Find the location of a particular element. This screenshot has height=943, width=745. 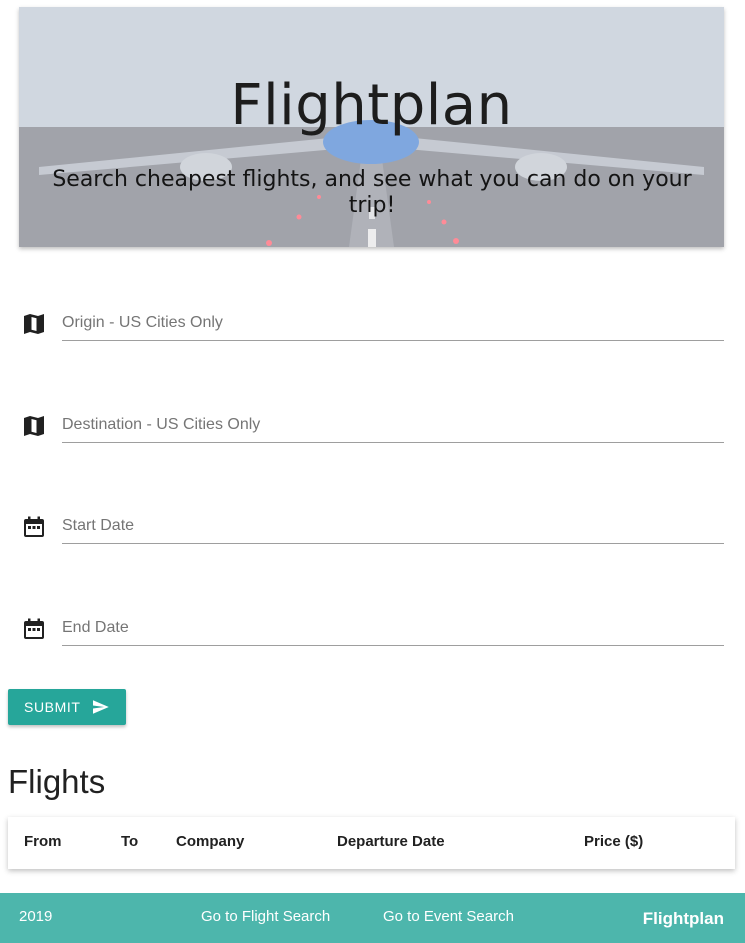

origin-input is located at coordinates (393, 323).